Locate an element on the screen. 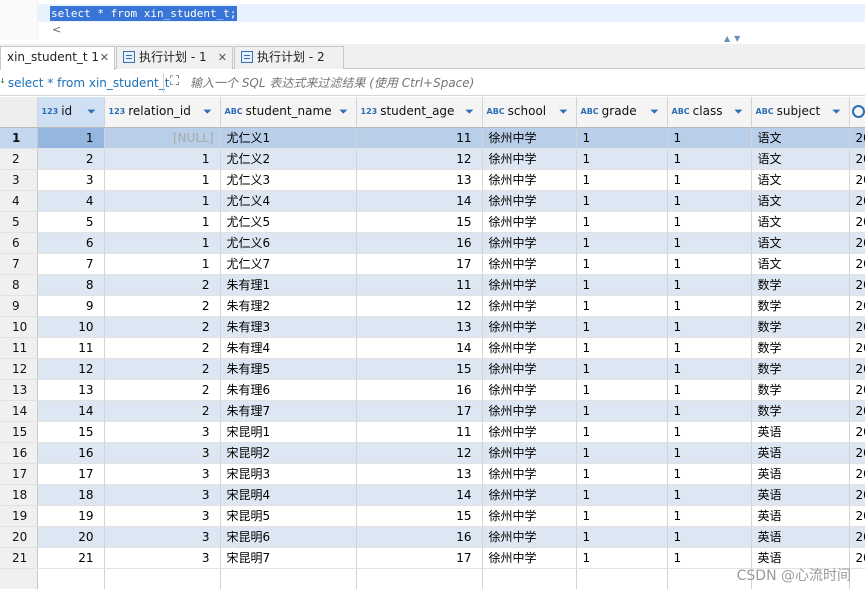 This screenshot has width=865, height=593. student-age-cell: 14 is located at coordinates (419, 495).